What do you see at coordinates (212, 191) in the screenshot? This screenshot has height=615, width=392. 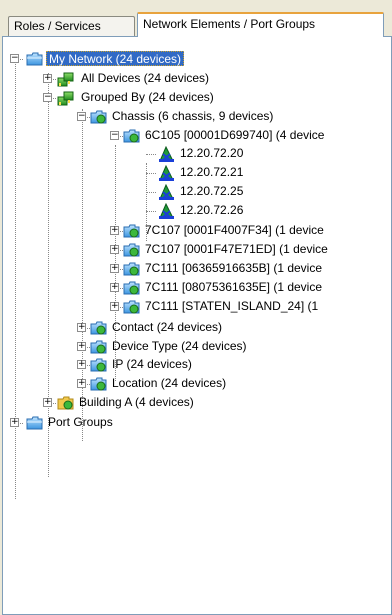 I see `tree-node-label: 12.20.72.25` at bounding box center [212, 191].